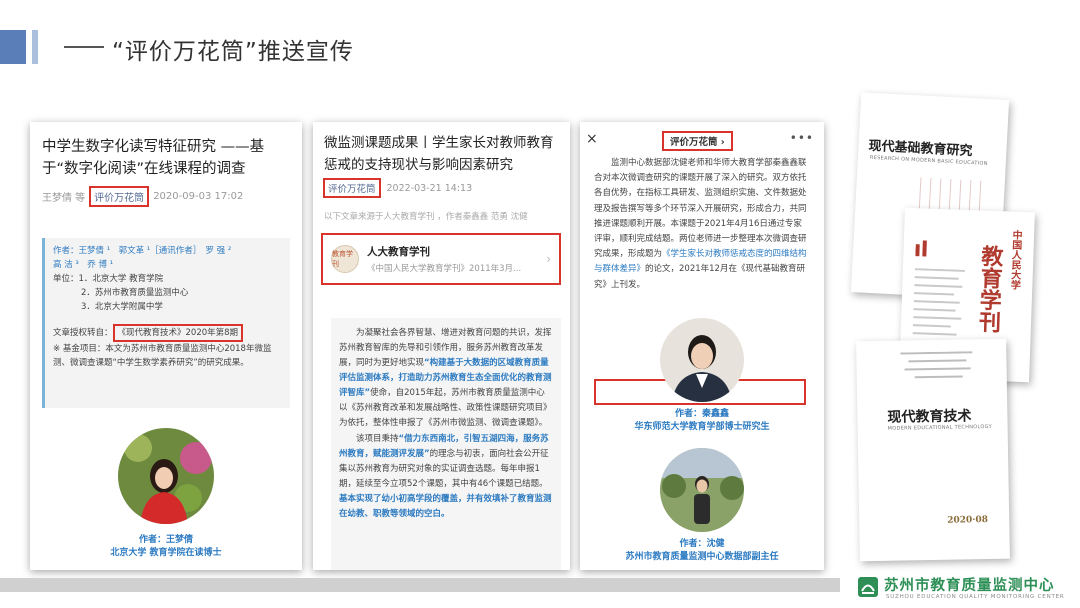 This screenshot has width=1080, height=608. Describe the element at coordinates (868, 587) in the screenshot. I see `org-logo-icon` at that location.